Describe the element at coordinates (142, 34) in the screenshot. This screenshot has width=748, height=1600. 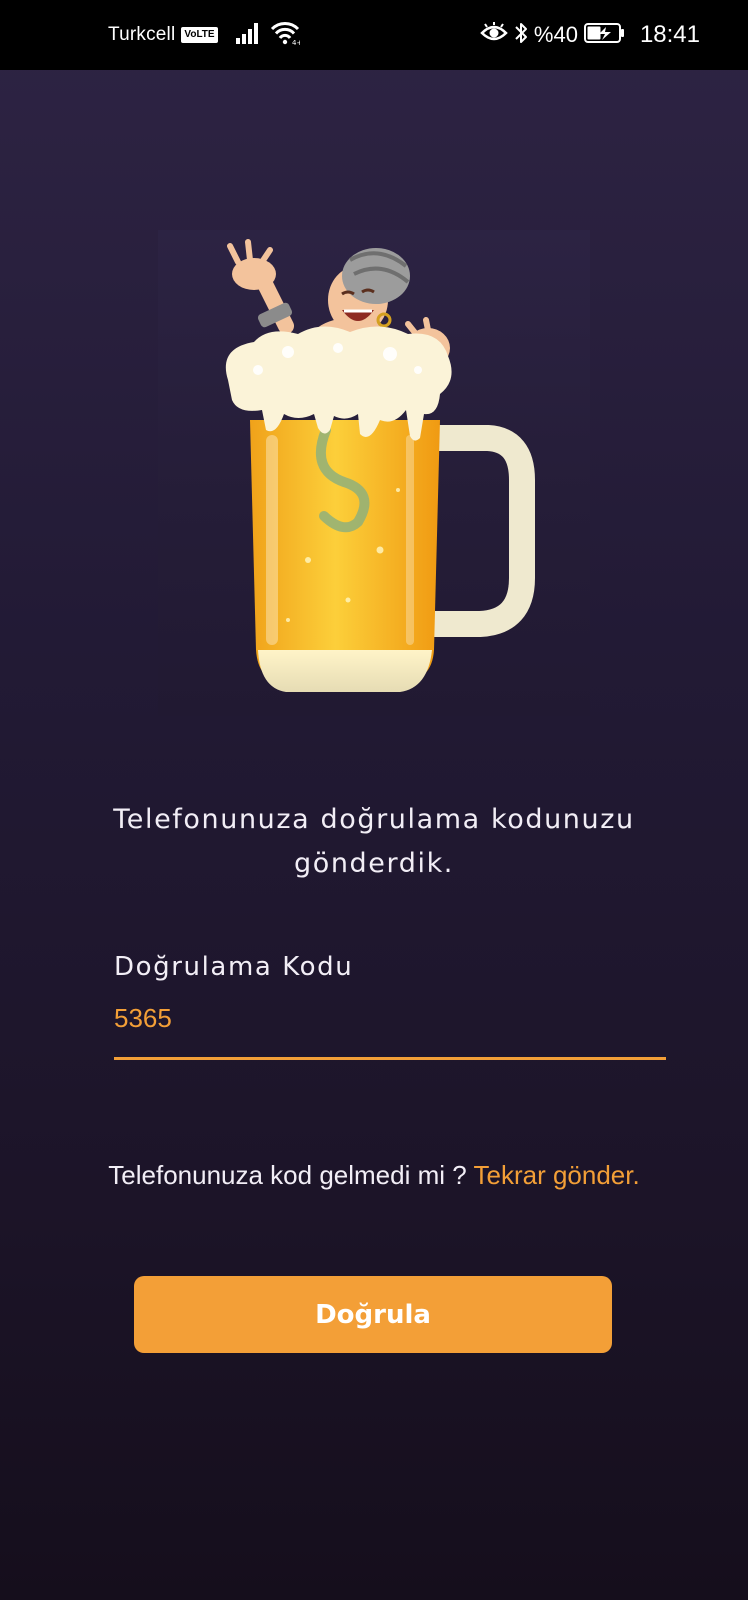
I see `carrier-name: Turkcell` at that location.